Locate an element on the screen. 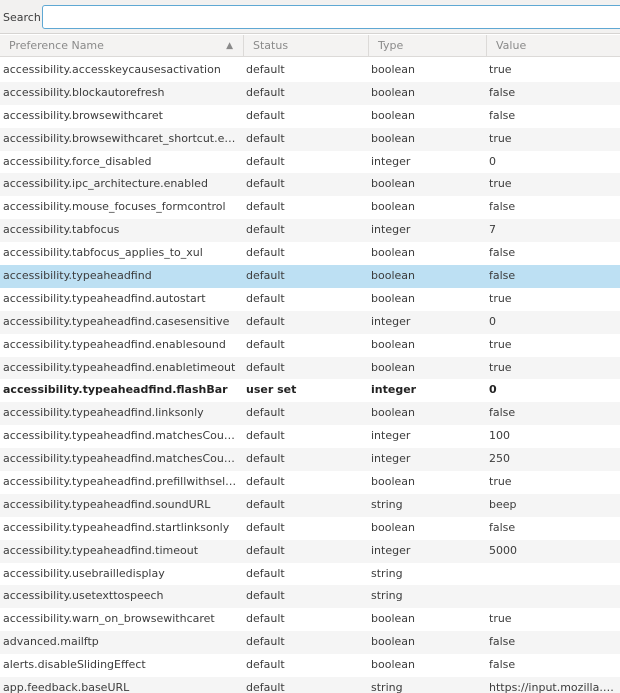  column-header-value: Value is located at coordinates (553, 46).